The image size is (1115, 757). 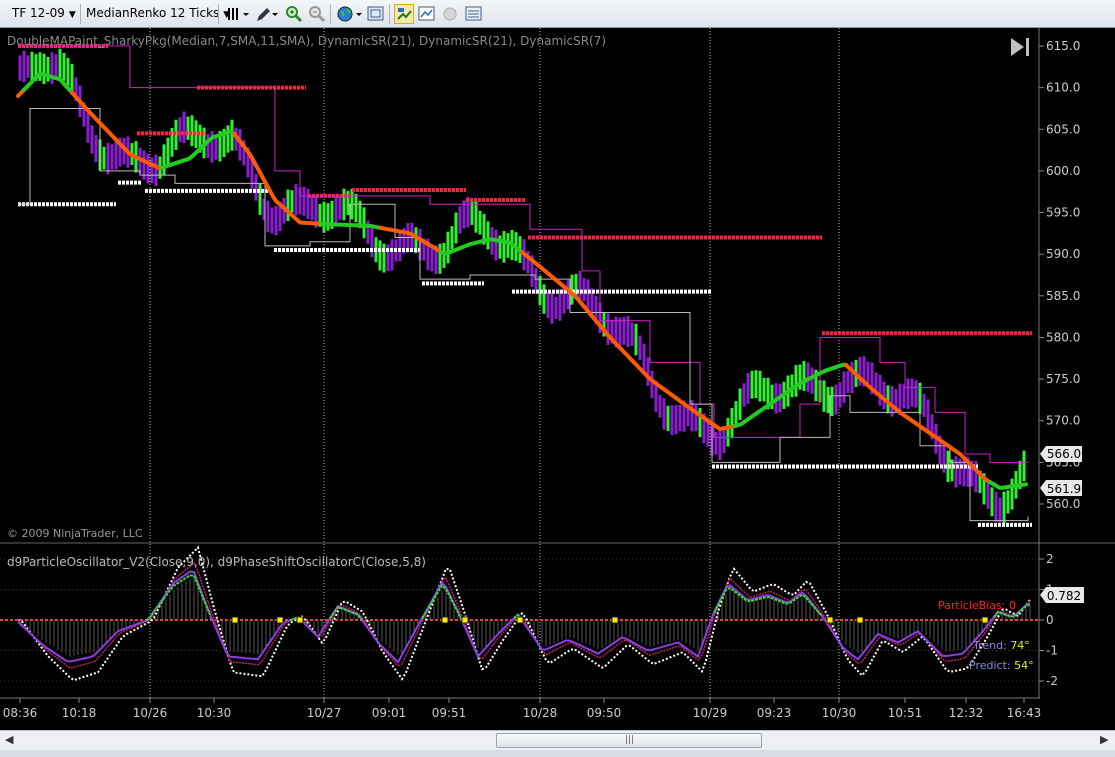 I want to click on time-tick-label: 10/26, so click(x=150, y=713).